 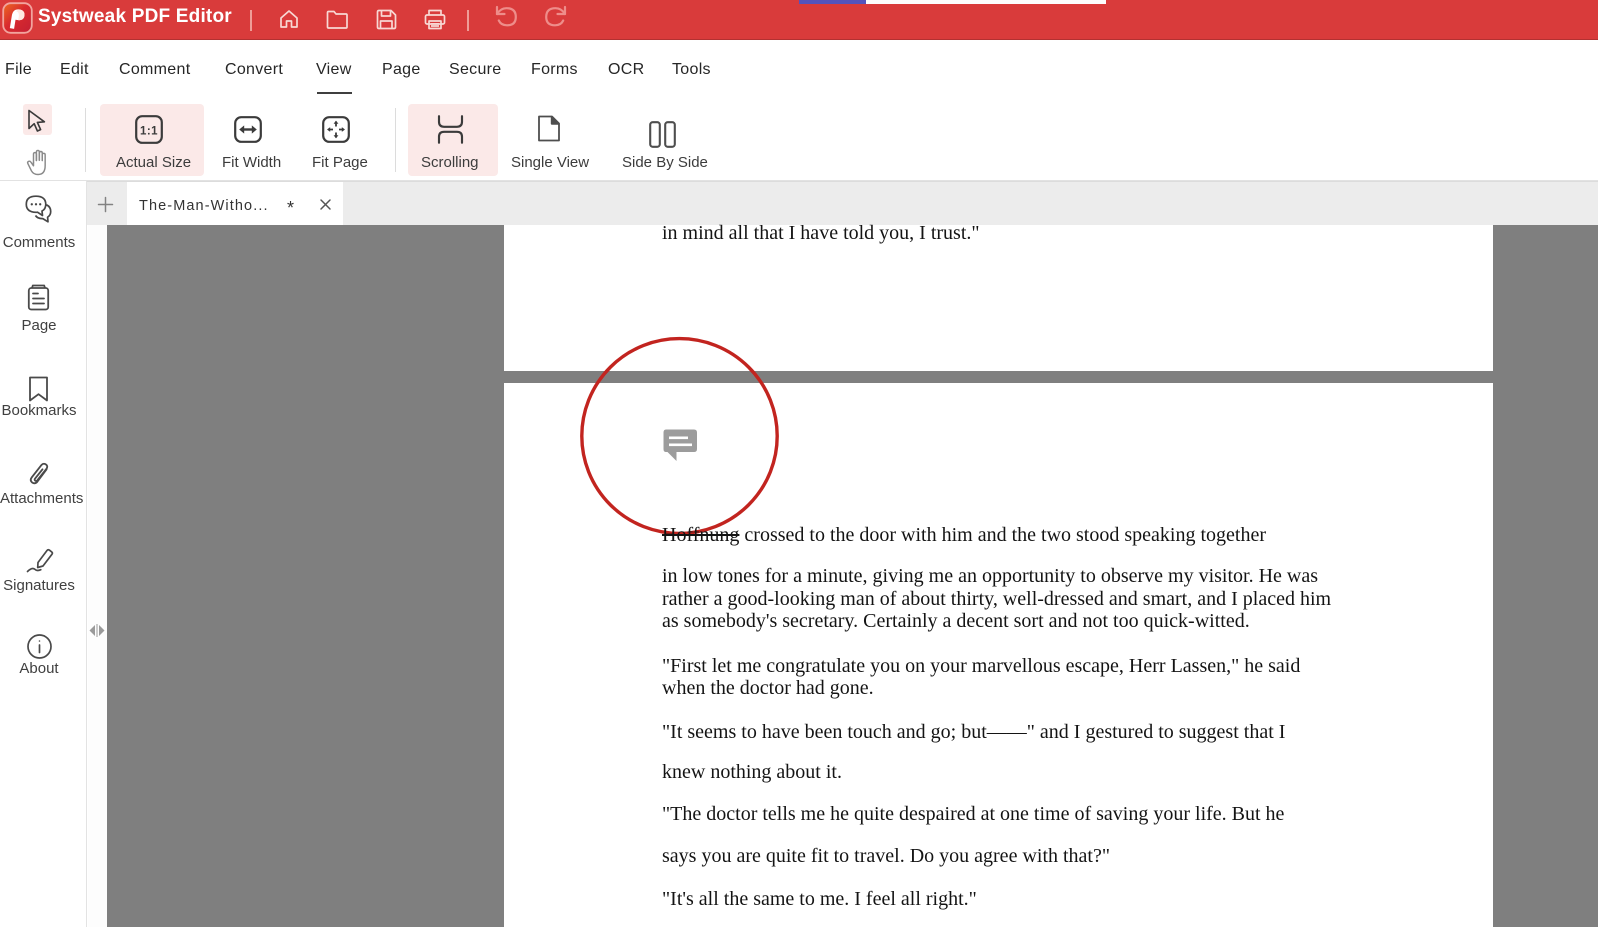 I want to click on svg-text: 1:1, so click(x=149, y=132).